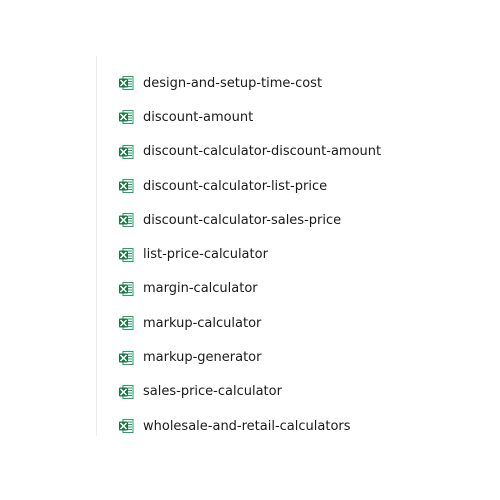  I want to click on file-item: discount-calculator-sales-price, so click(249, 220).